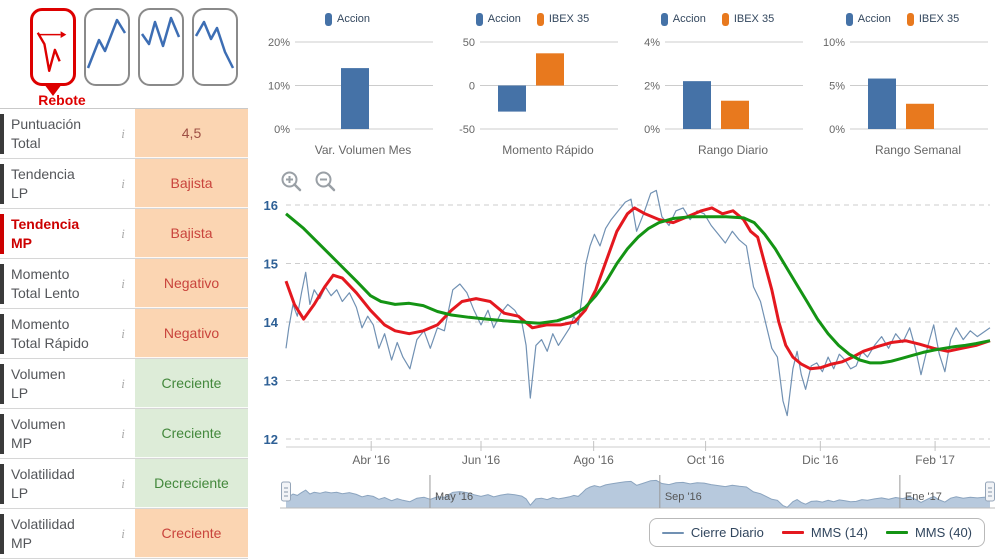 Image resolution: width=995 pixels, height=559 pixels. I want to click on indicator-label: Volatilidad MP, so click(43, 533).